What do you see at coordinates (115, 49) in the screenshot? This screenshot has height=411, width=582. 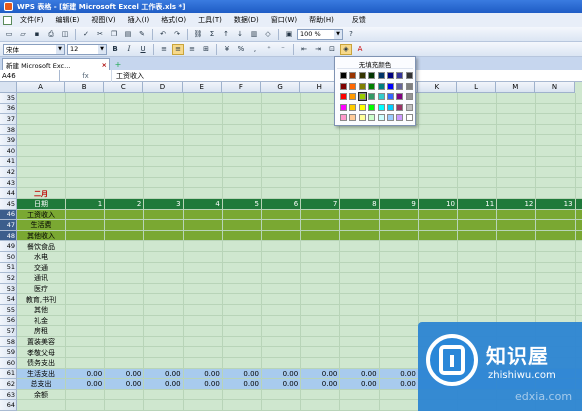 I see `bold-button: B` at bounding box center [115, 49].